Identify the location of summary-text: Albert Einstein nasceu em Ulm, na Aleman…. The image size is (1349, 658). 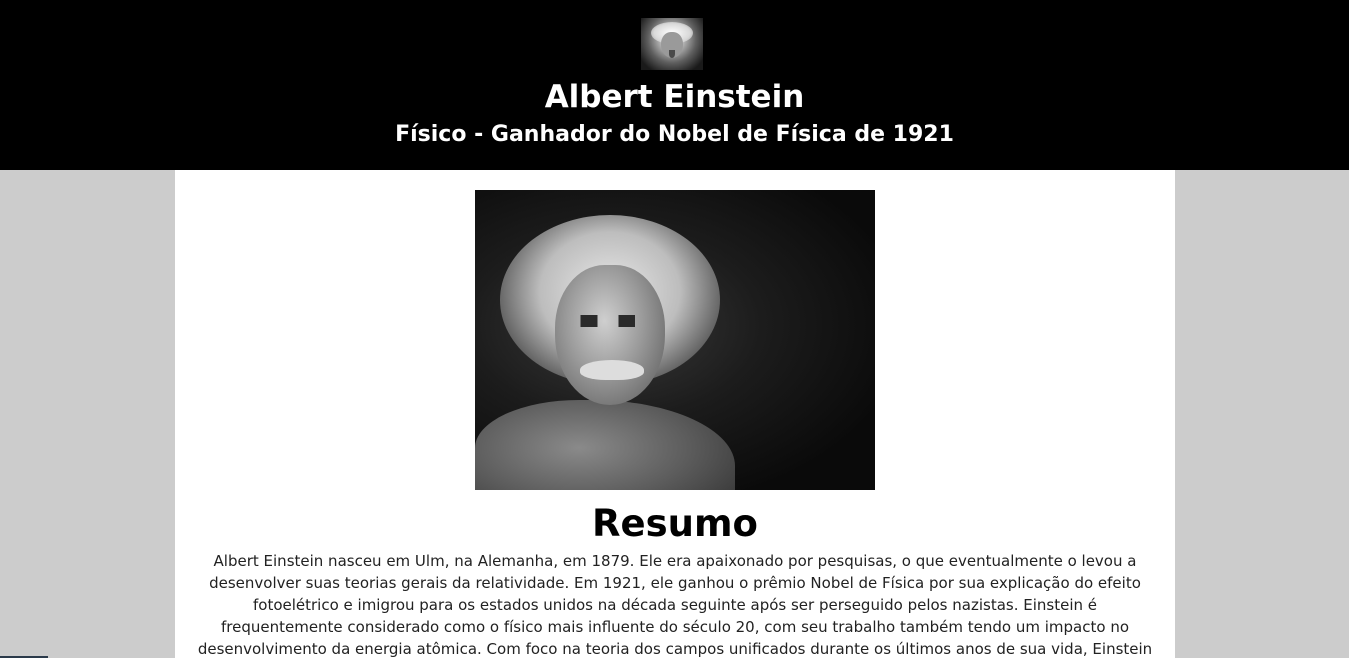
(675, 605).